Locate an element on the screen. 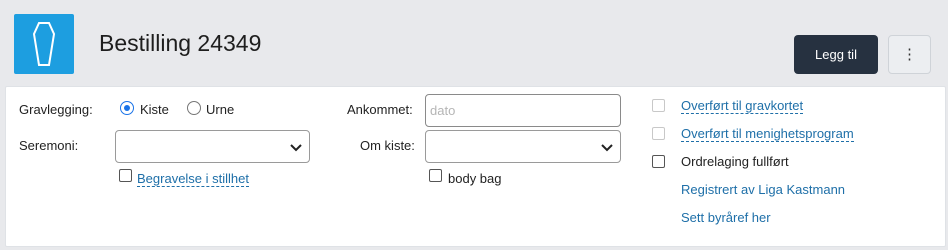 Image resolution: width=948 pixels, height=250 pixels. burial-option-urn-label: Urne is located at coordinates (220, 109).